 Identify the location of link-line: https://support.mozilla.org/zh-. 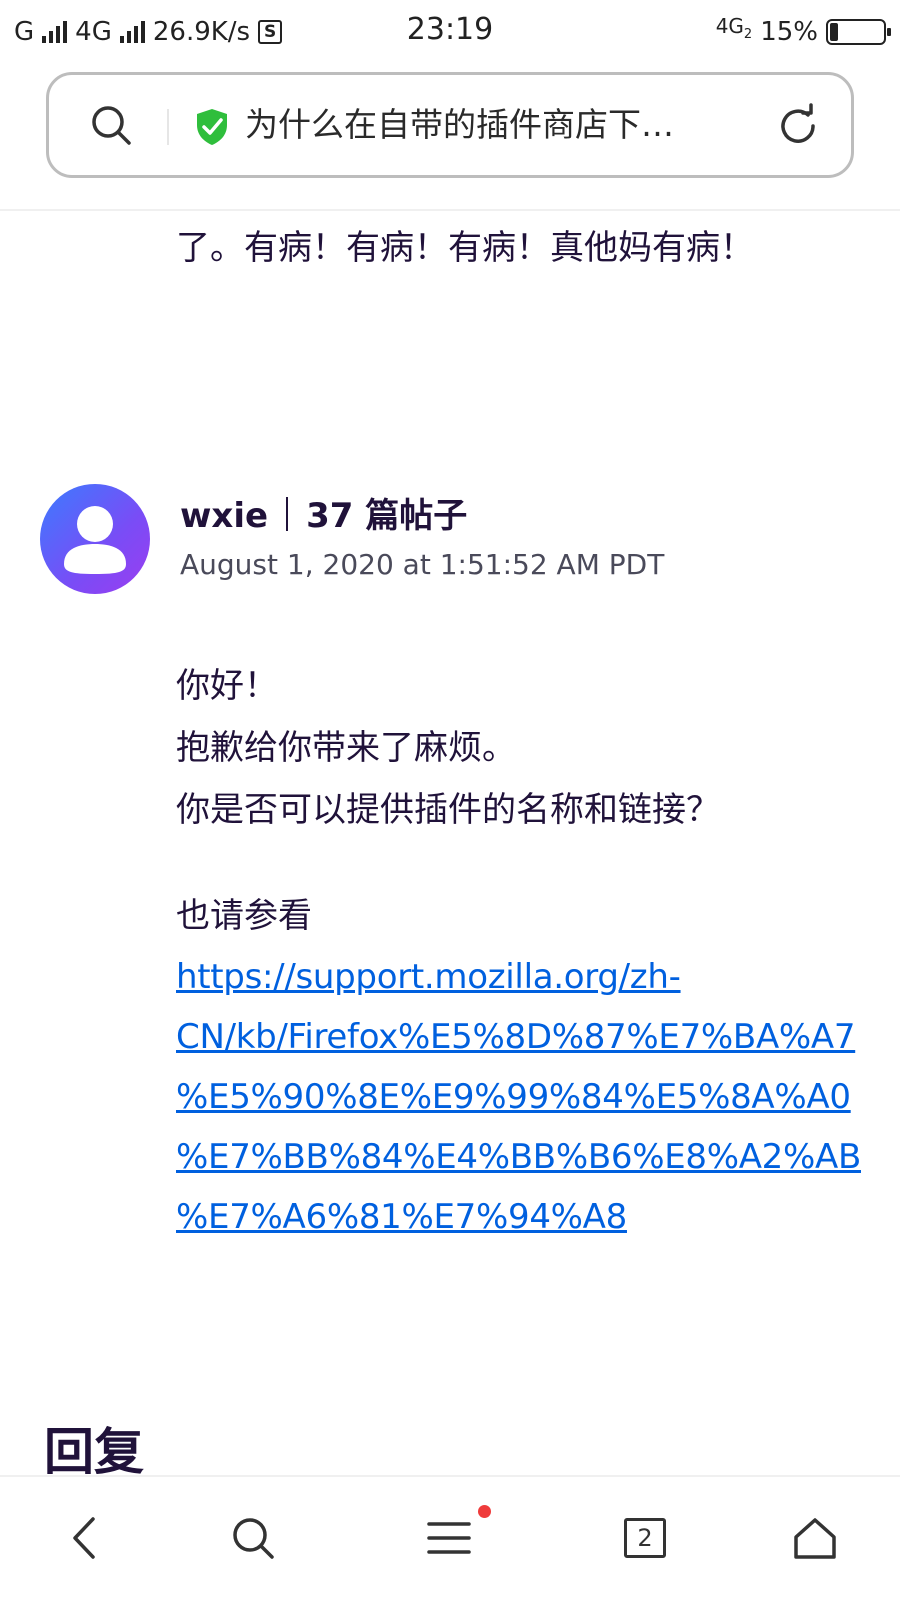
(538, 977).